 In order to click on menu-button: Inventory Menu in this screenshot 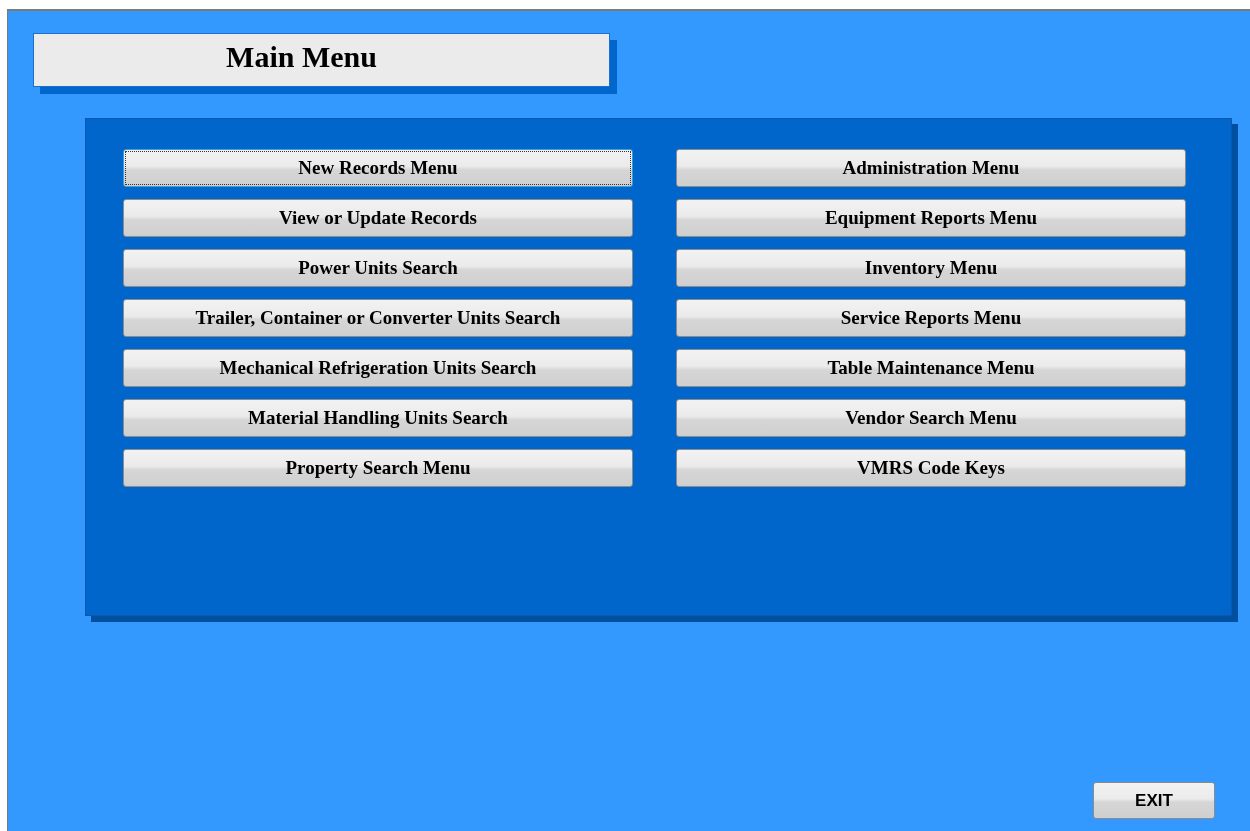, I will do `click(931, 268)`.